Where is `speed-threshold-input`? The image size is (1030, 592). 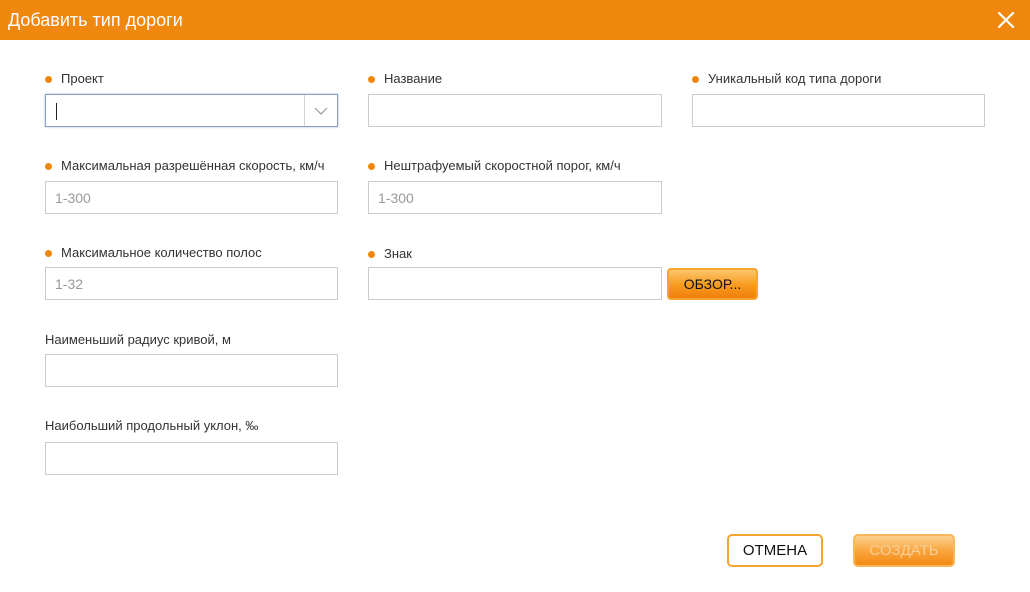
speed-threshold-input is located at coordinates (515, 197).